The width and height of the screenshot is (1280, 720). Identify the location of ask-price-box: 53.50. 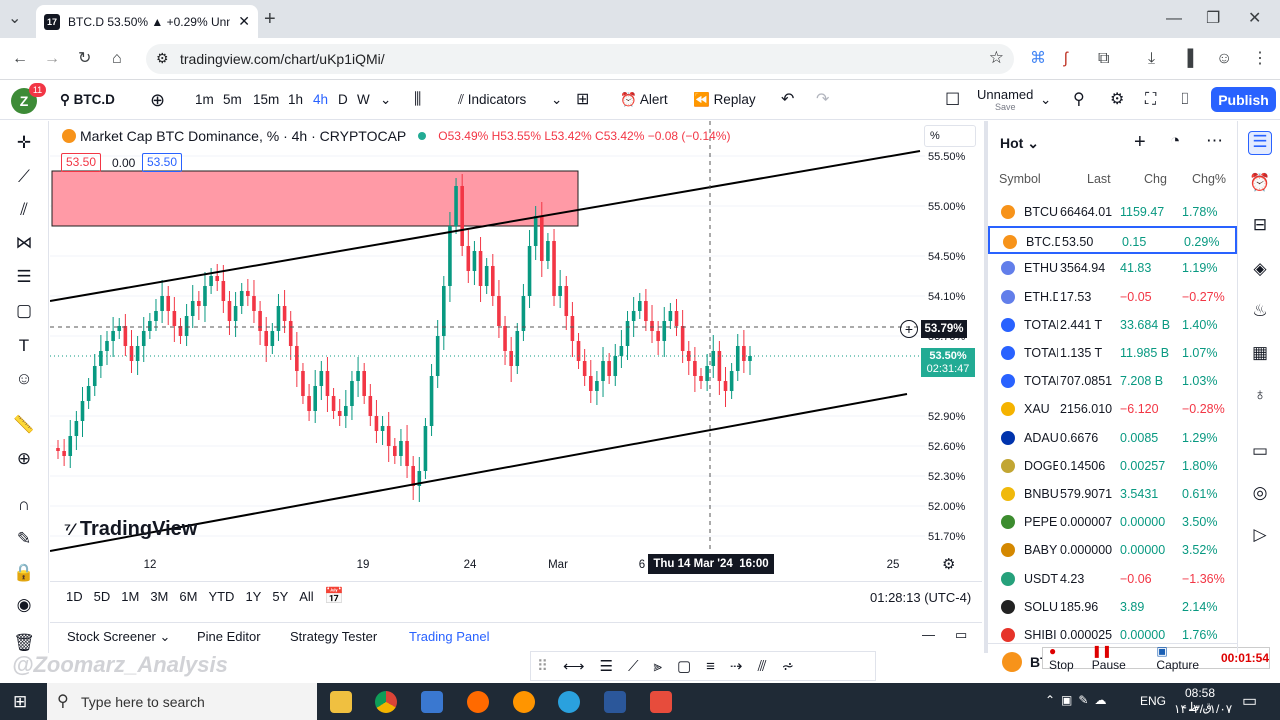
(162, 162).